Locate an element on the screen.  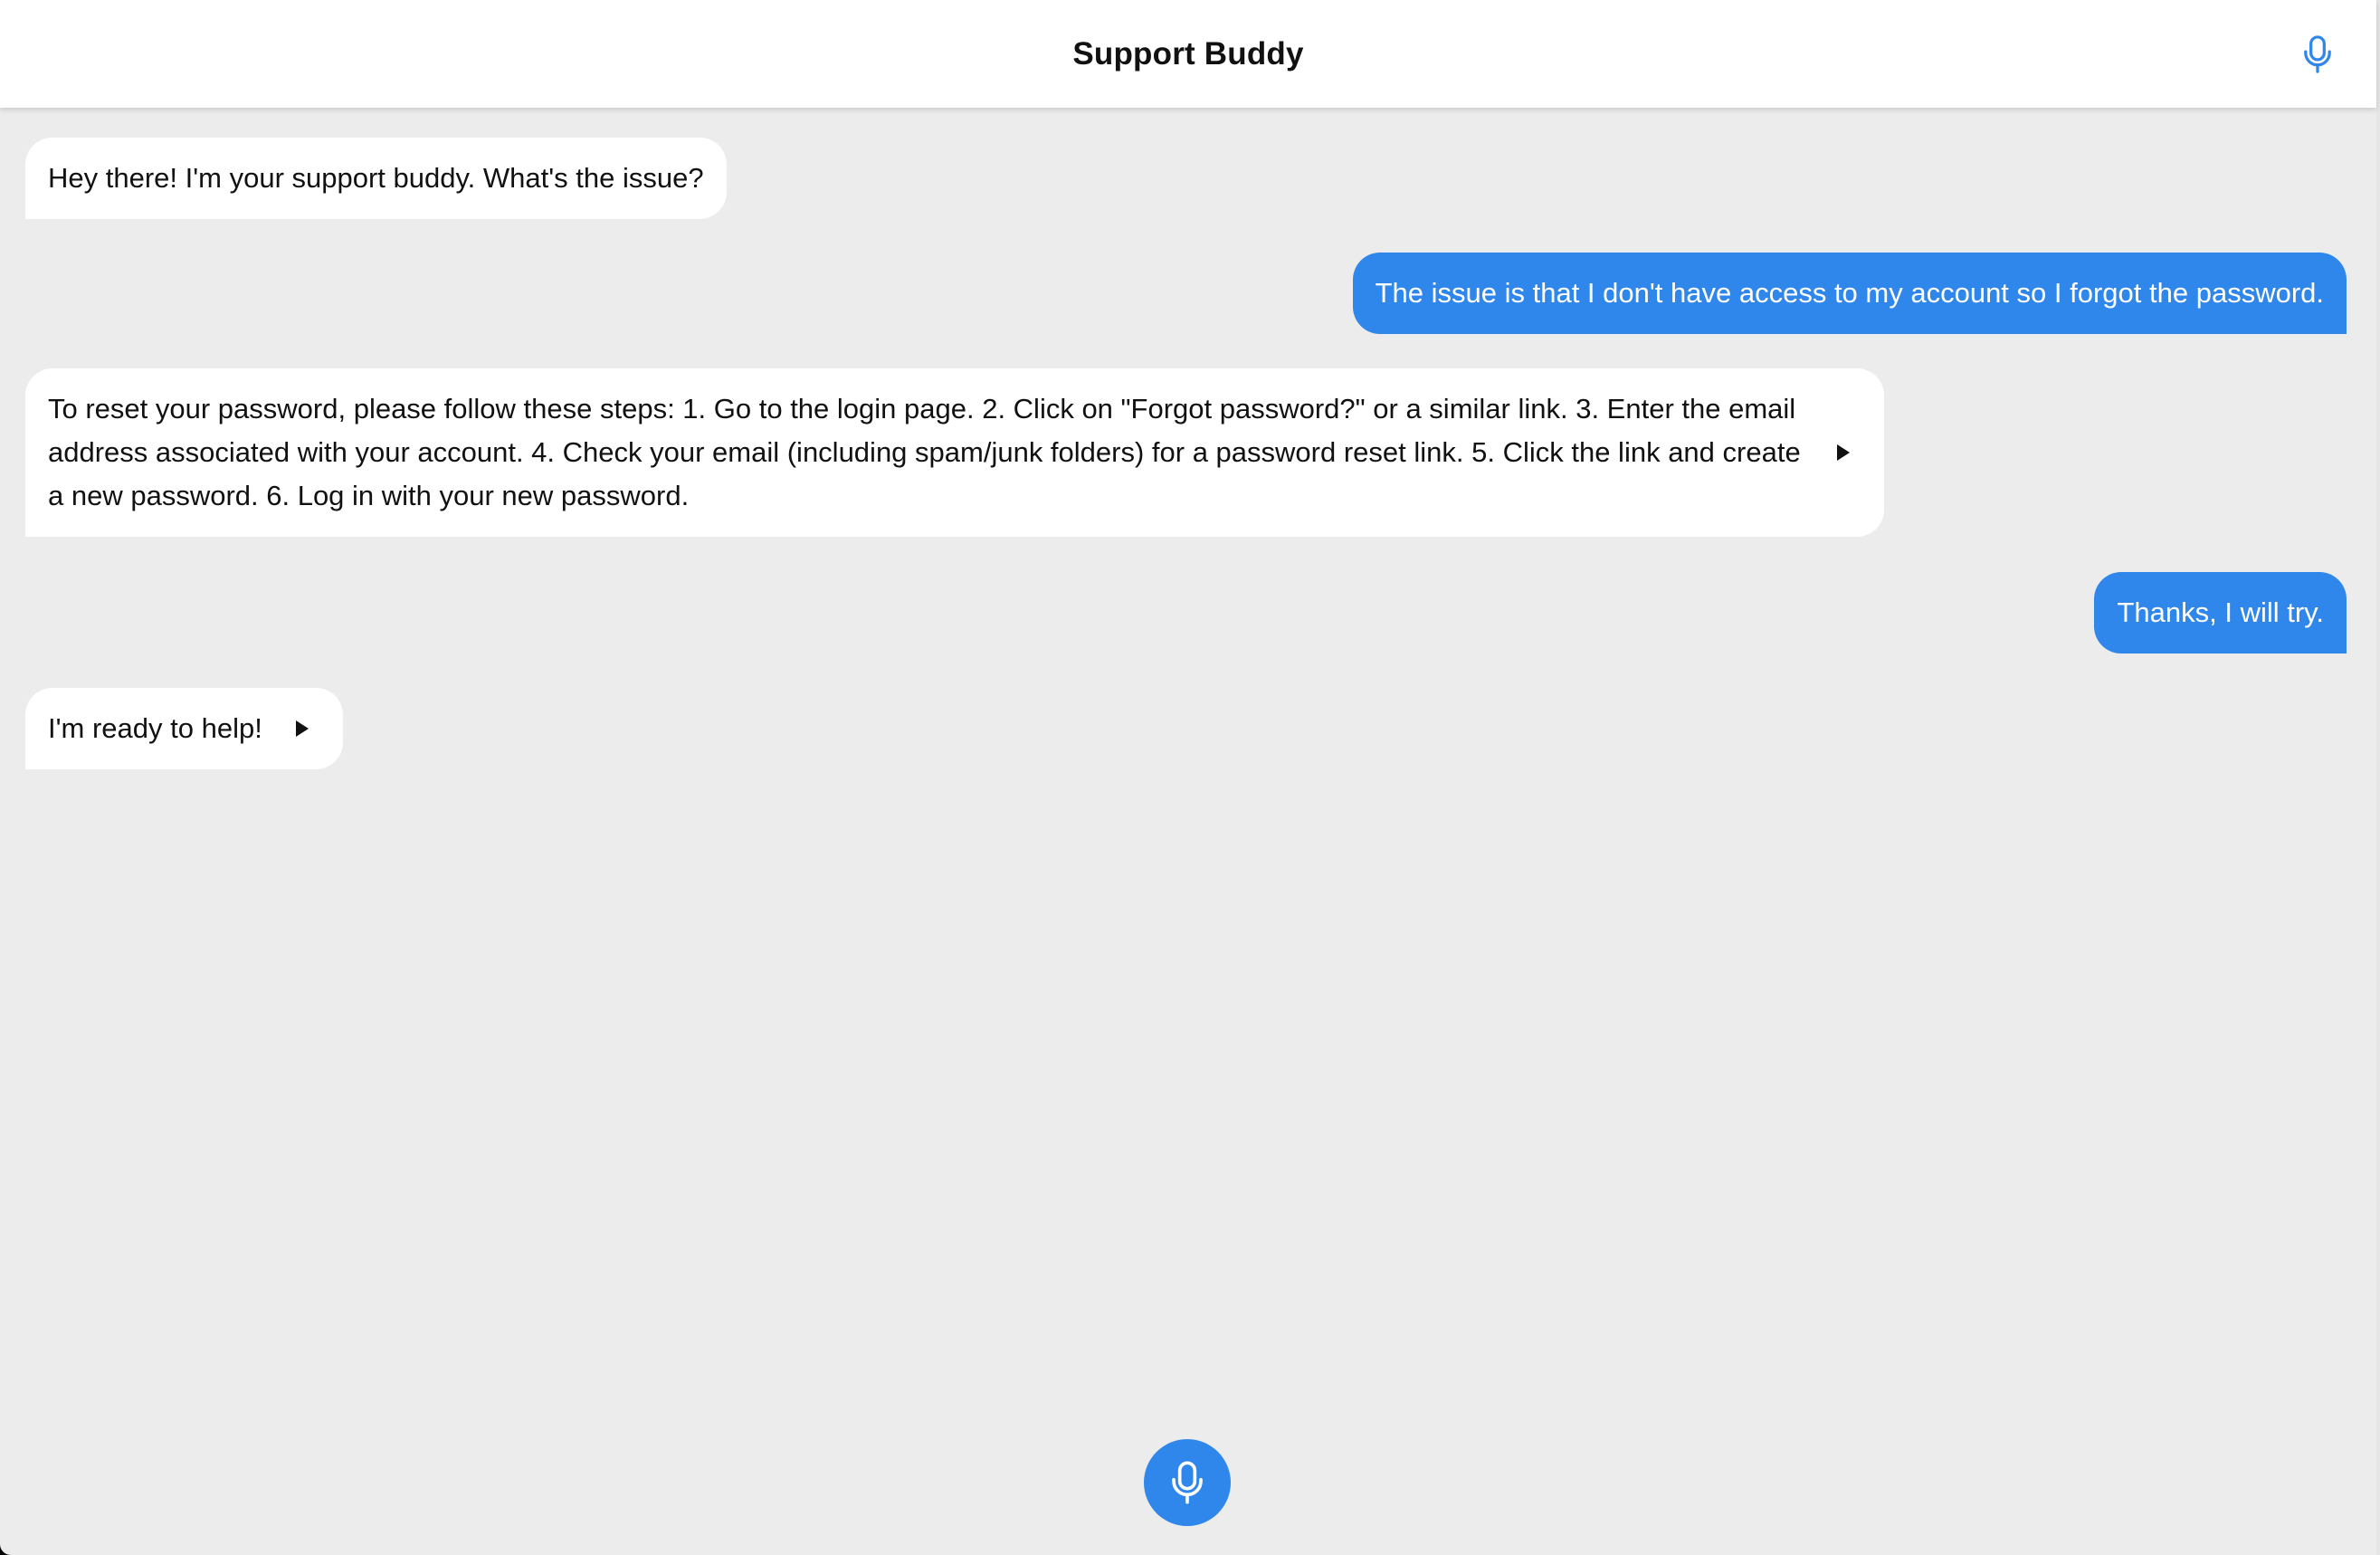
app-header: Support Buddy is located at coordinates (1188, 54).